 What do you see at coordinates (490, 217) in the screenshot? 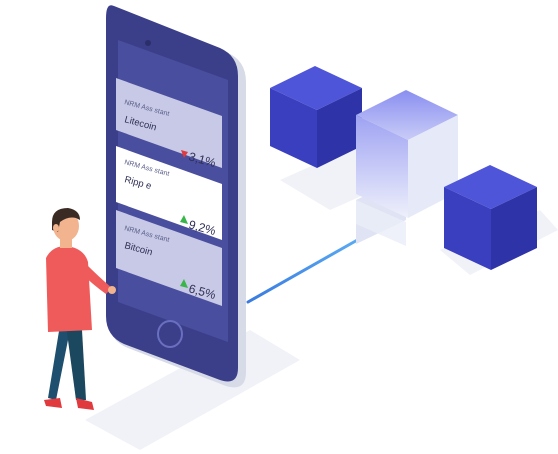
I see `cube-right` at bounding box center [490, 217].